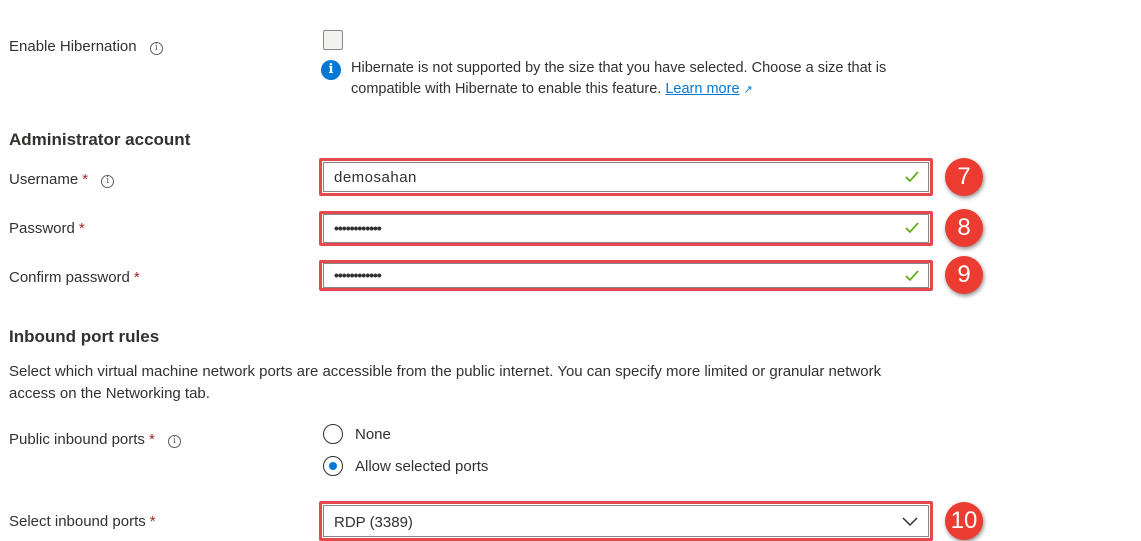 The image size is (1141, 541). What do you see at coordinates (77, 521) in the screenshot?
I see `select-ports-label: Select inbound ports` at bounding box center [77, 521].